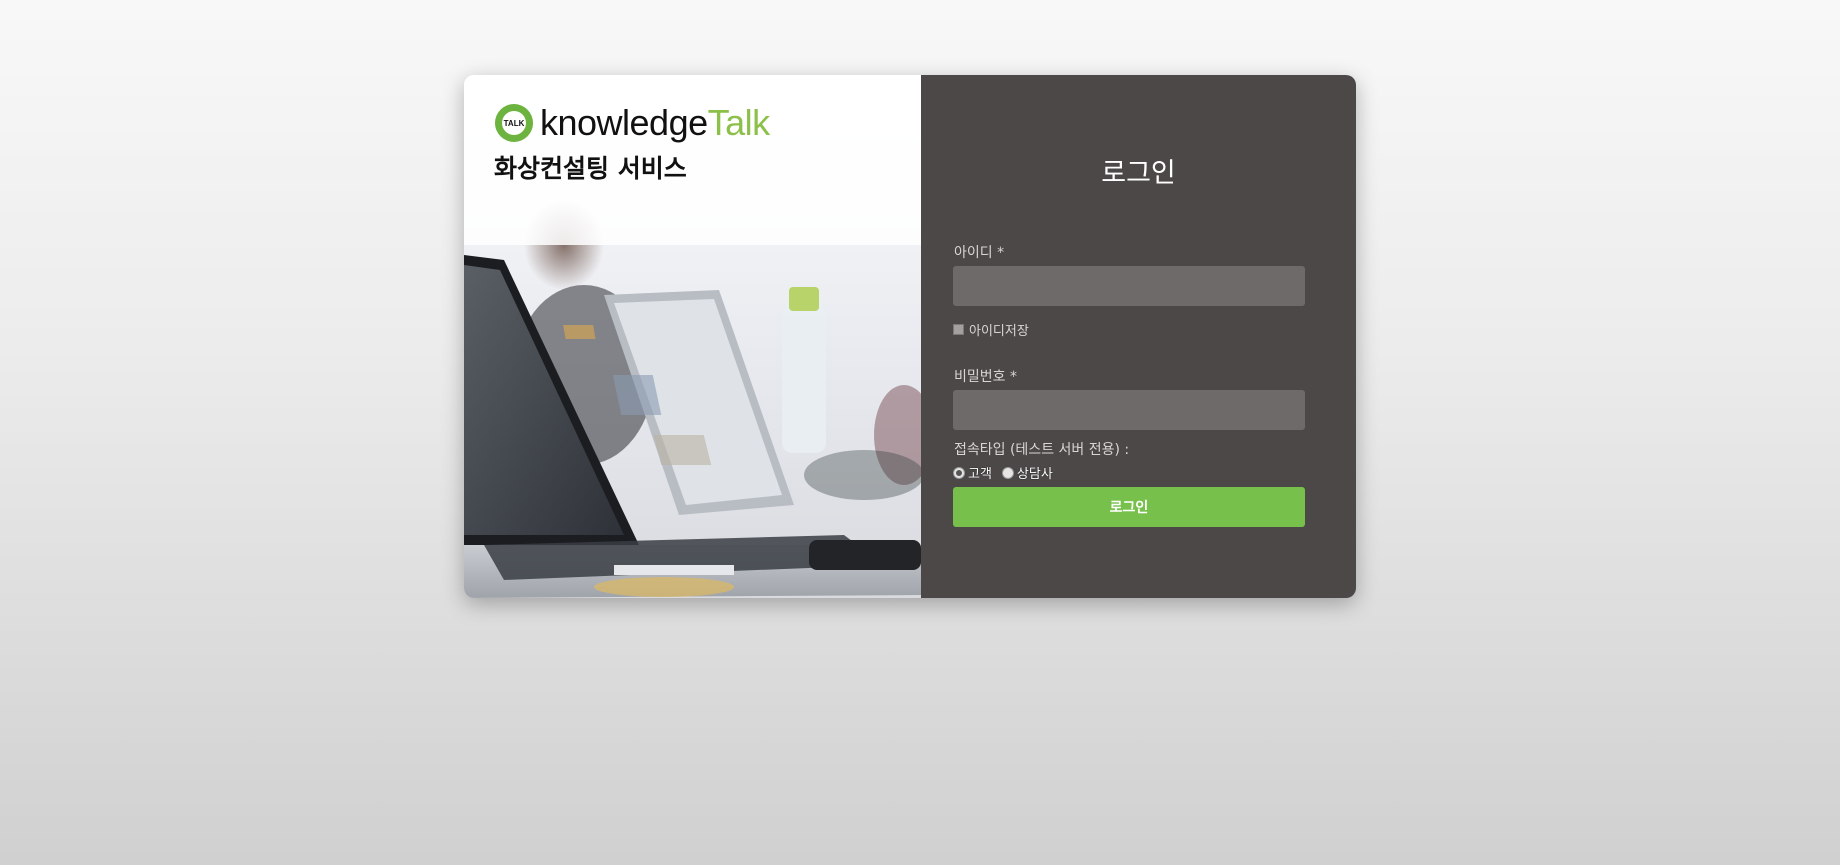  I want to click on connect-type-consultant-radio, so click(1007, 472).